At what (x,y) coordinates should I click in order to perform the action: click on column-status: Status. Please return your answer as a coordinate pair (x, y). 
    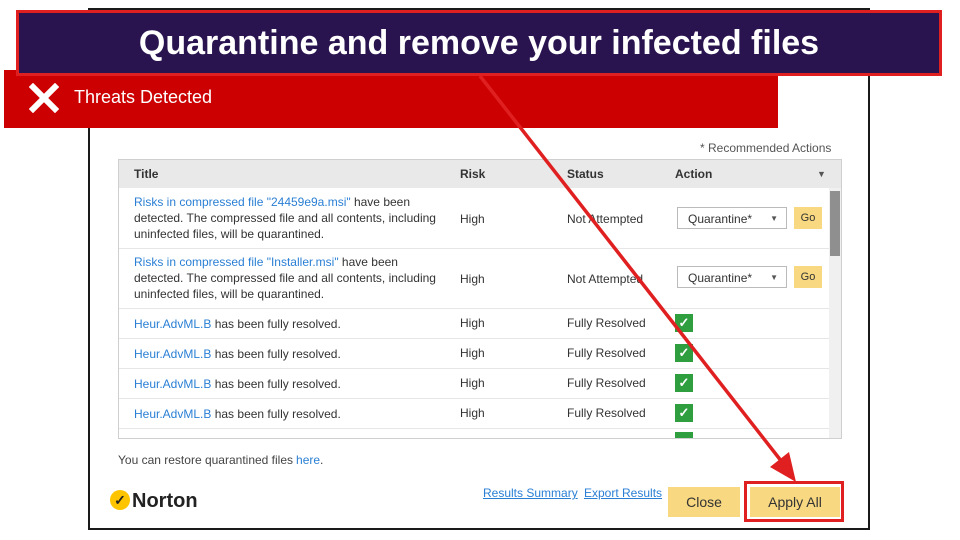
    Looking at the image, I should click on (585, 174).